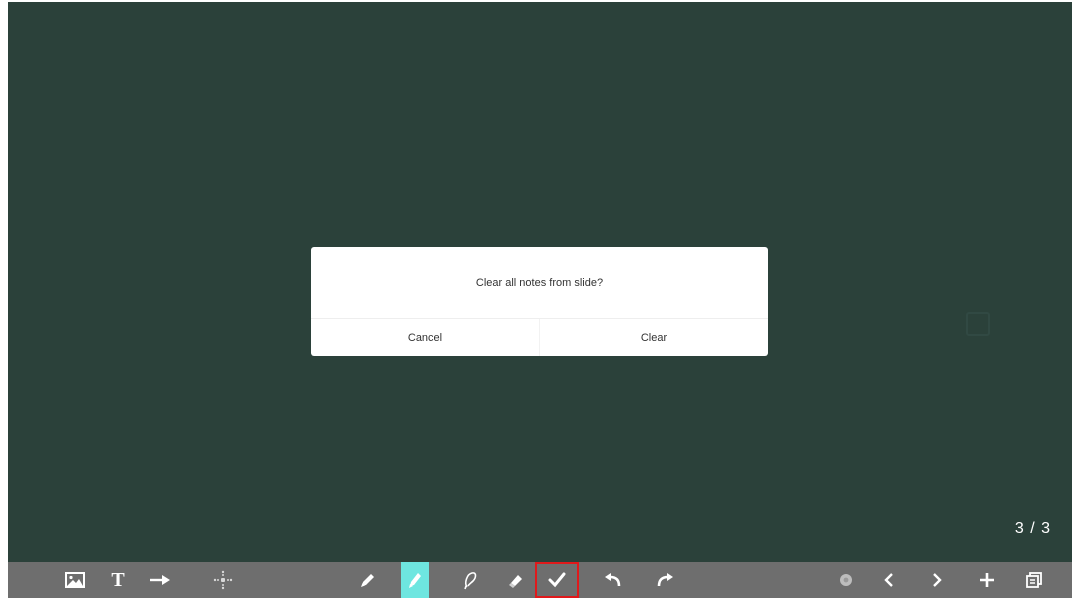 The image size is (1075, 598). What do you see at coordinates (1032, 528) in the screenshot?
I see `page-indicator: 3 / 3` at bounding box center [1032, 528].